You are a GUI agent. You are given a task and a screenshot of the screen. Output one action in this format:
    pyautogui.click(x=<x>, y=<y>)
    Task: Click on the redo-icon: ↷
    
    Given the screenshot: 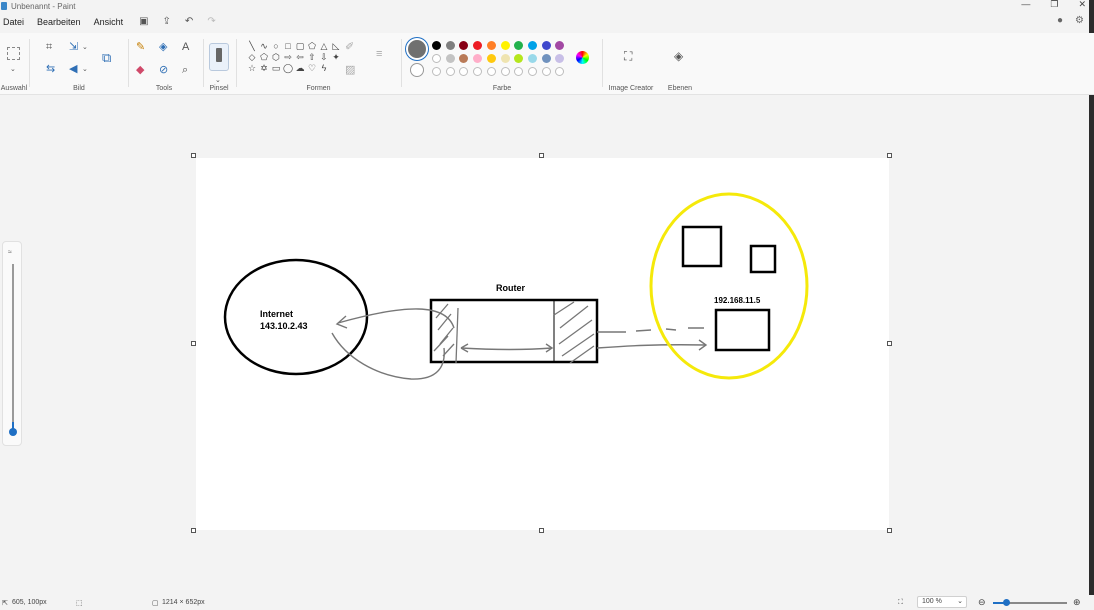 What is the action you would take?
    pyautogui.click(x=211, y=21)
    